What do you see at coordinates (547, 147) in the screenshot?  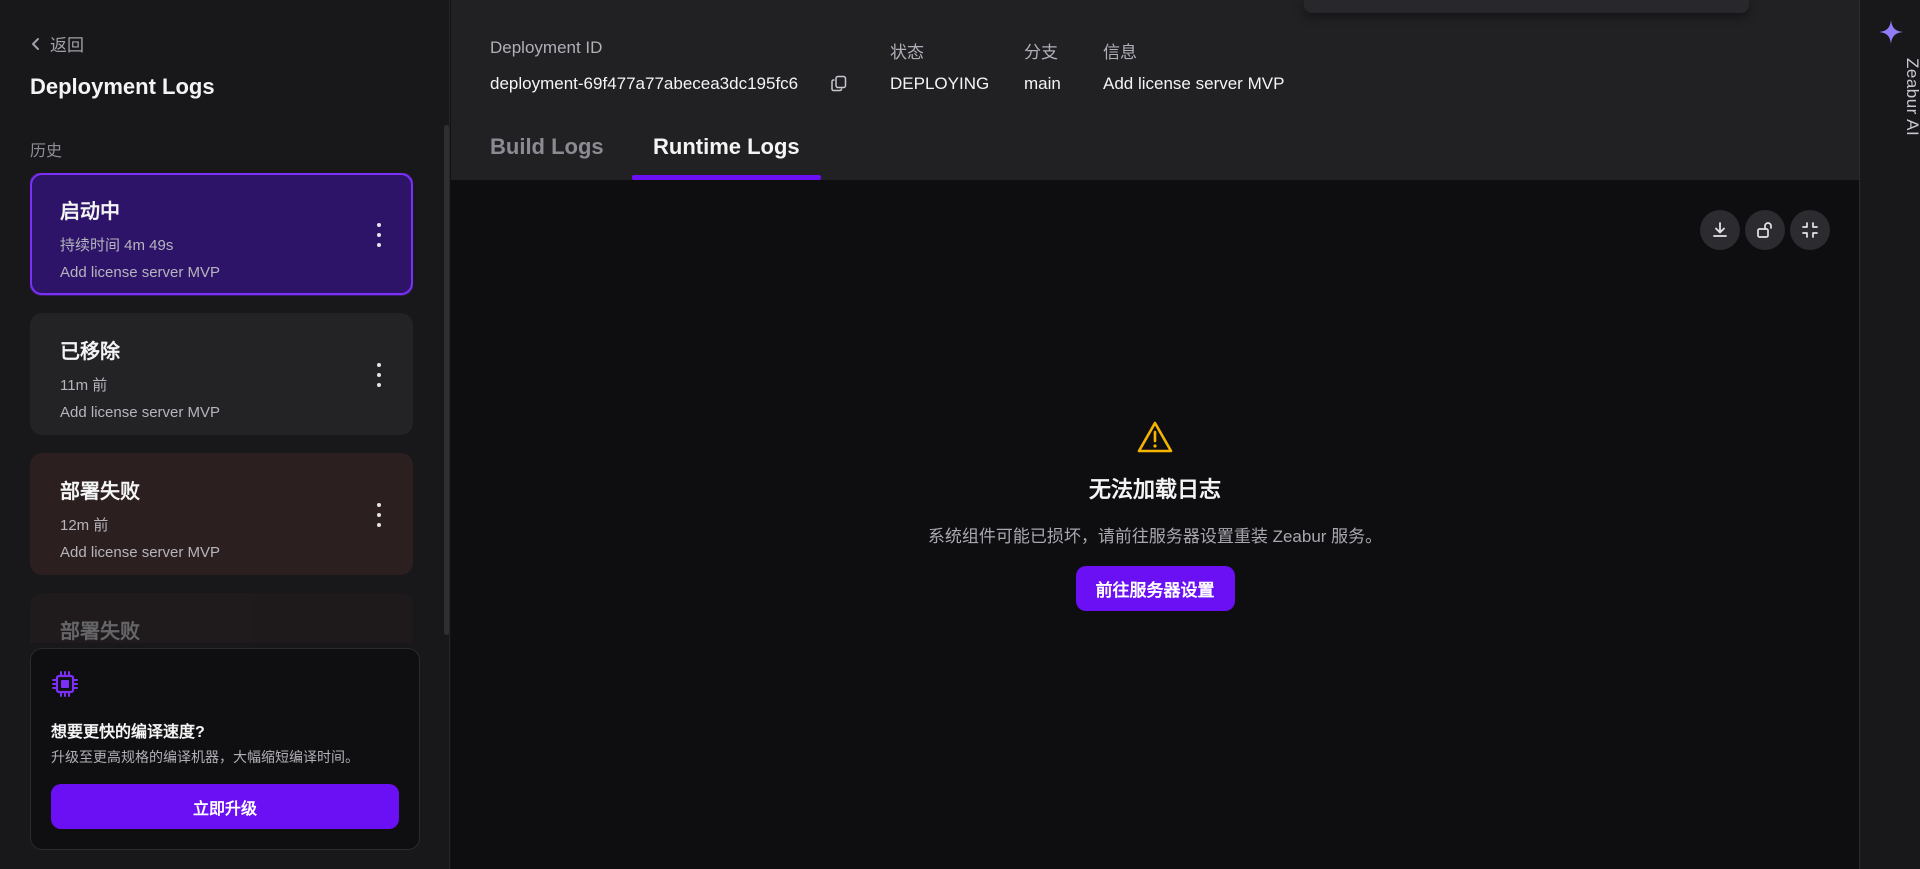 I see `tab-build-logs: Build Logs` at bounding box center [547, 147].